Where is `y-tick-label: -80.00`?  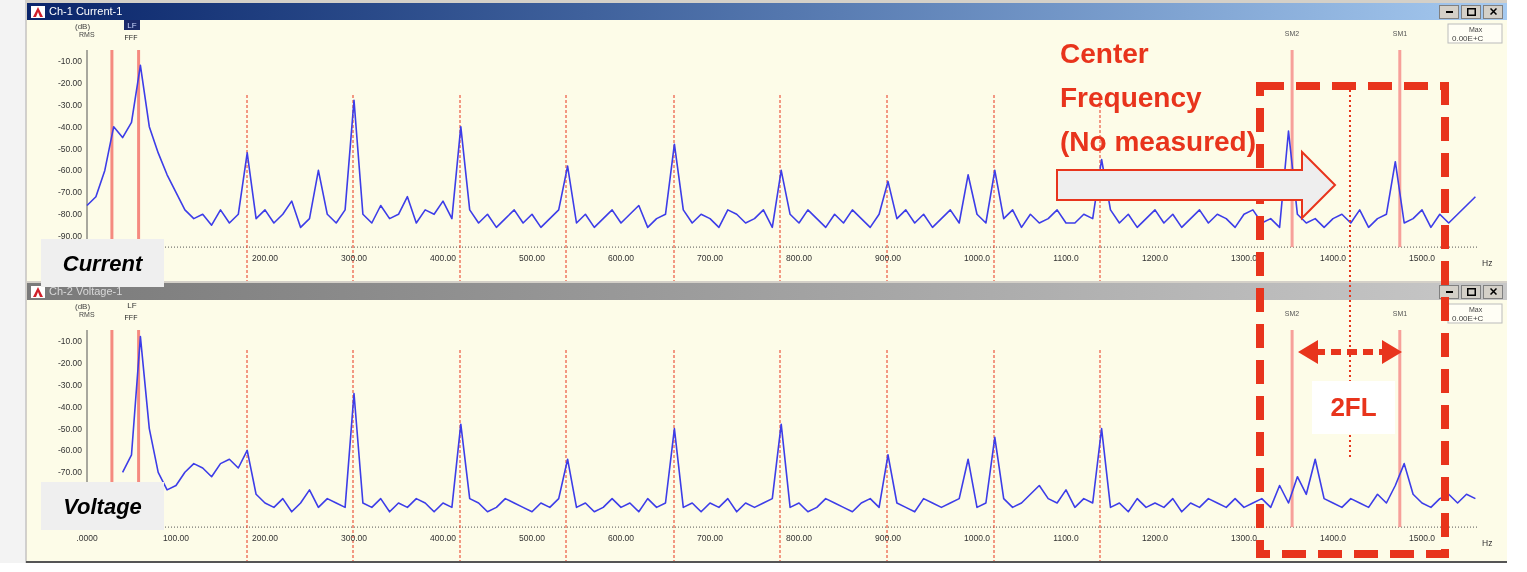
y-tick-label: -80.00 is located at coordinates (69, 214).